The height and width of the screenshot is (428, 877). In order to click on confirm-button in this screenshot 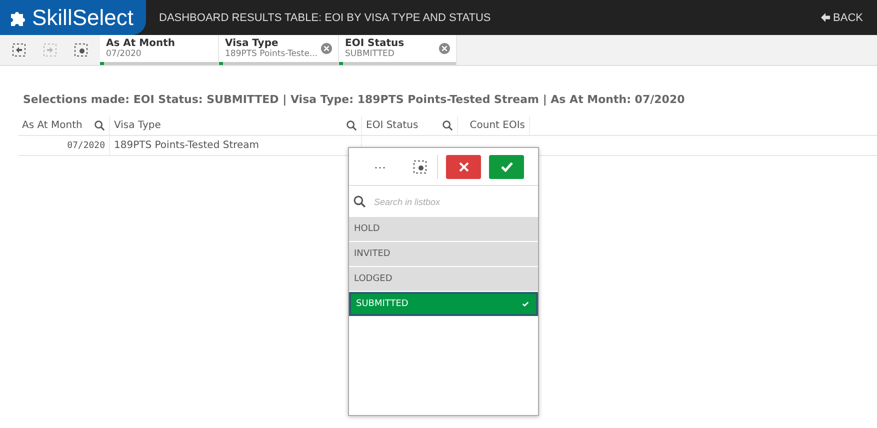, I will do `click(506, 166)`.